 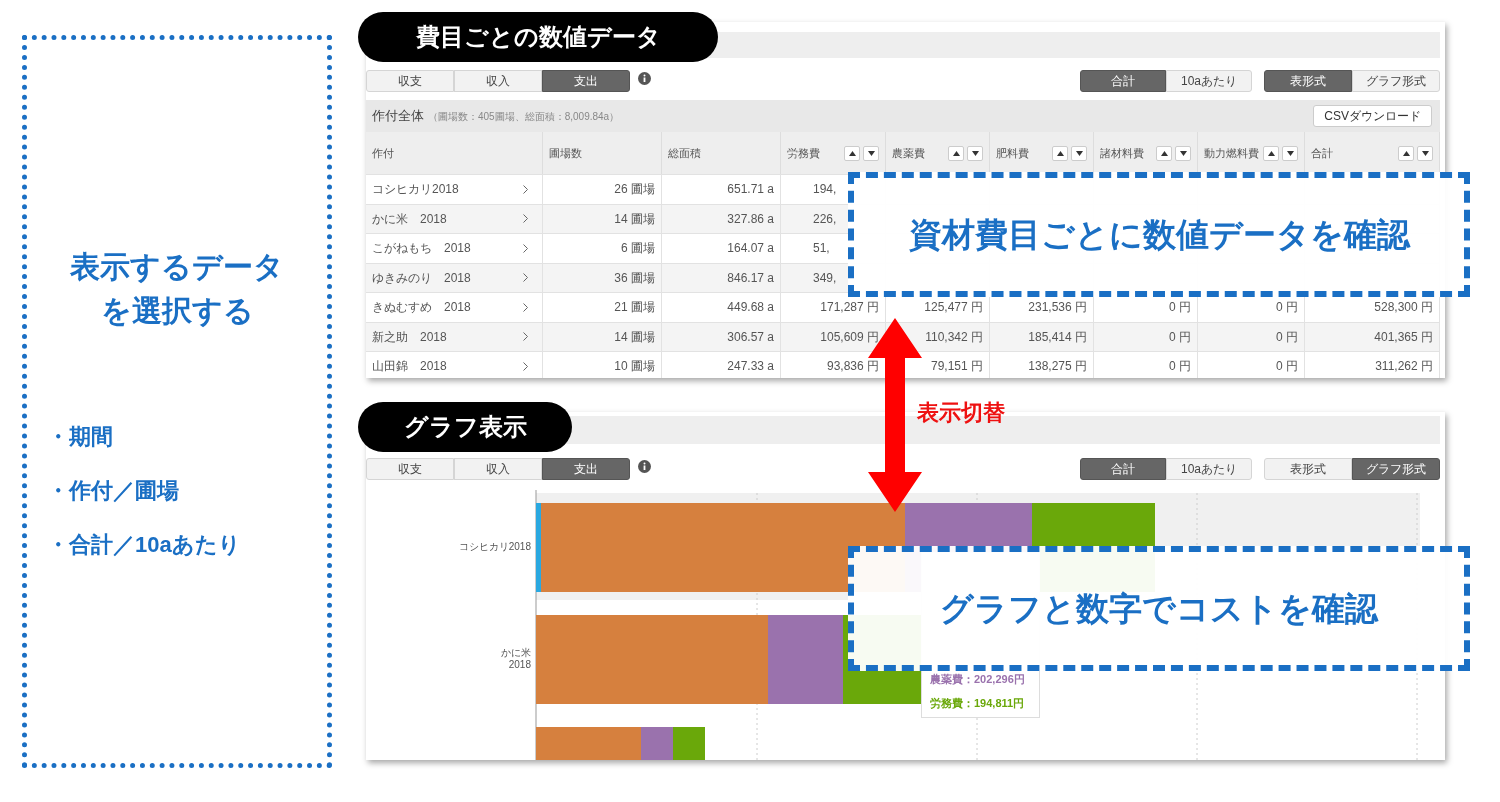 I want to click on tooltip-line: 農薬費：202,296円, so click(x=978, y=679).